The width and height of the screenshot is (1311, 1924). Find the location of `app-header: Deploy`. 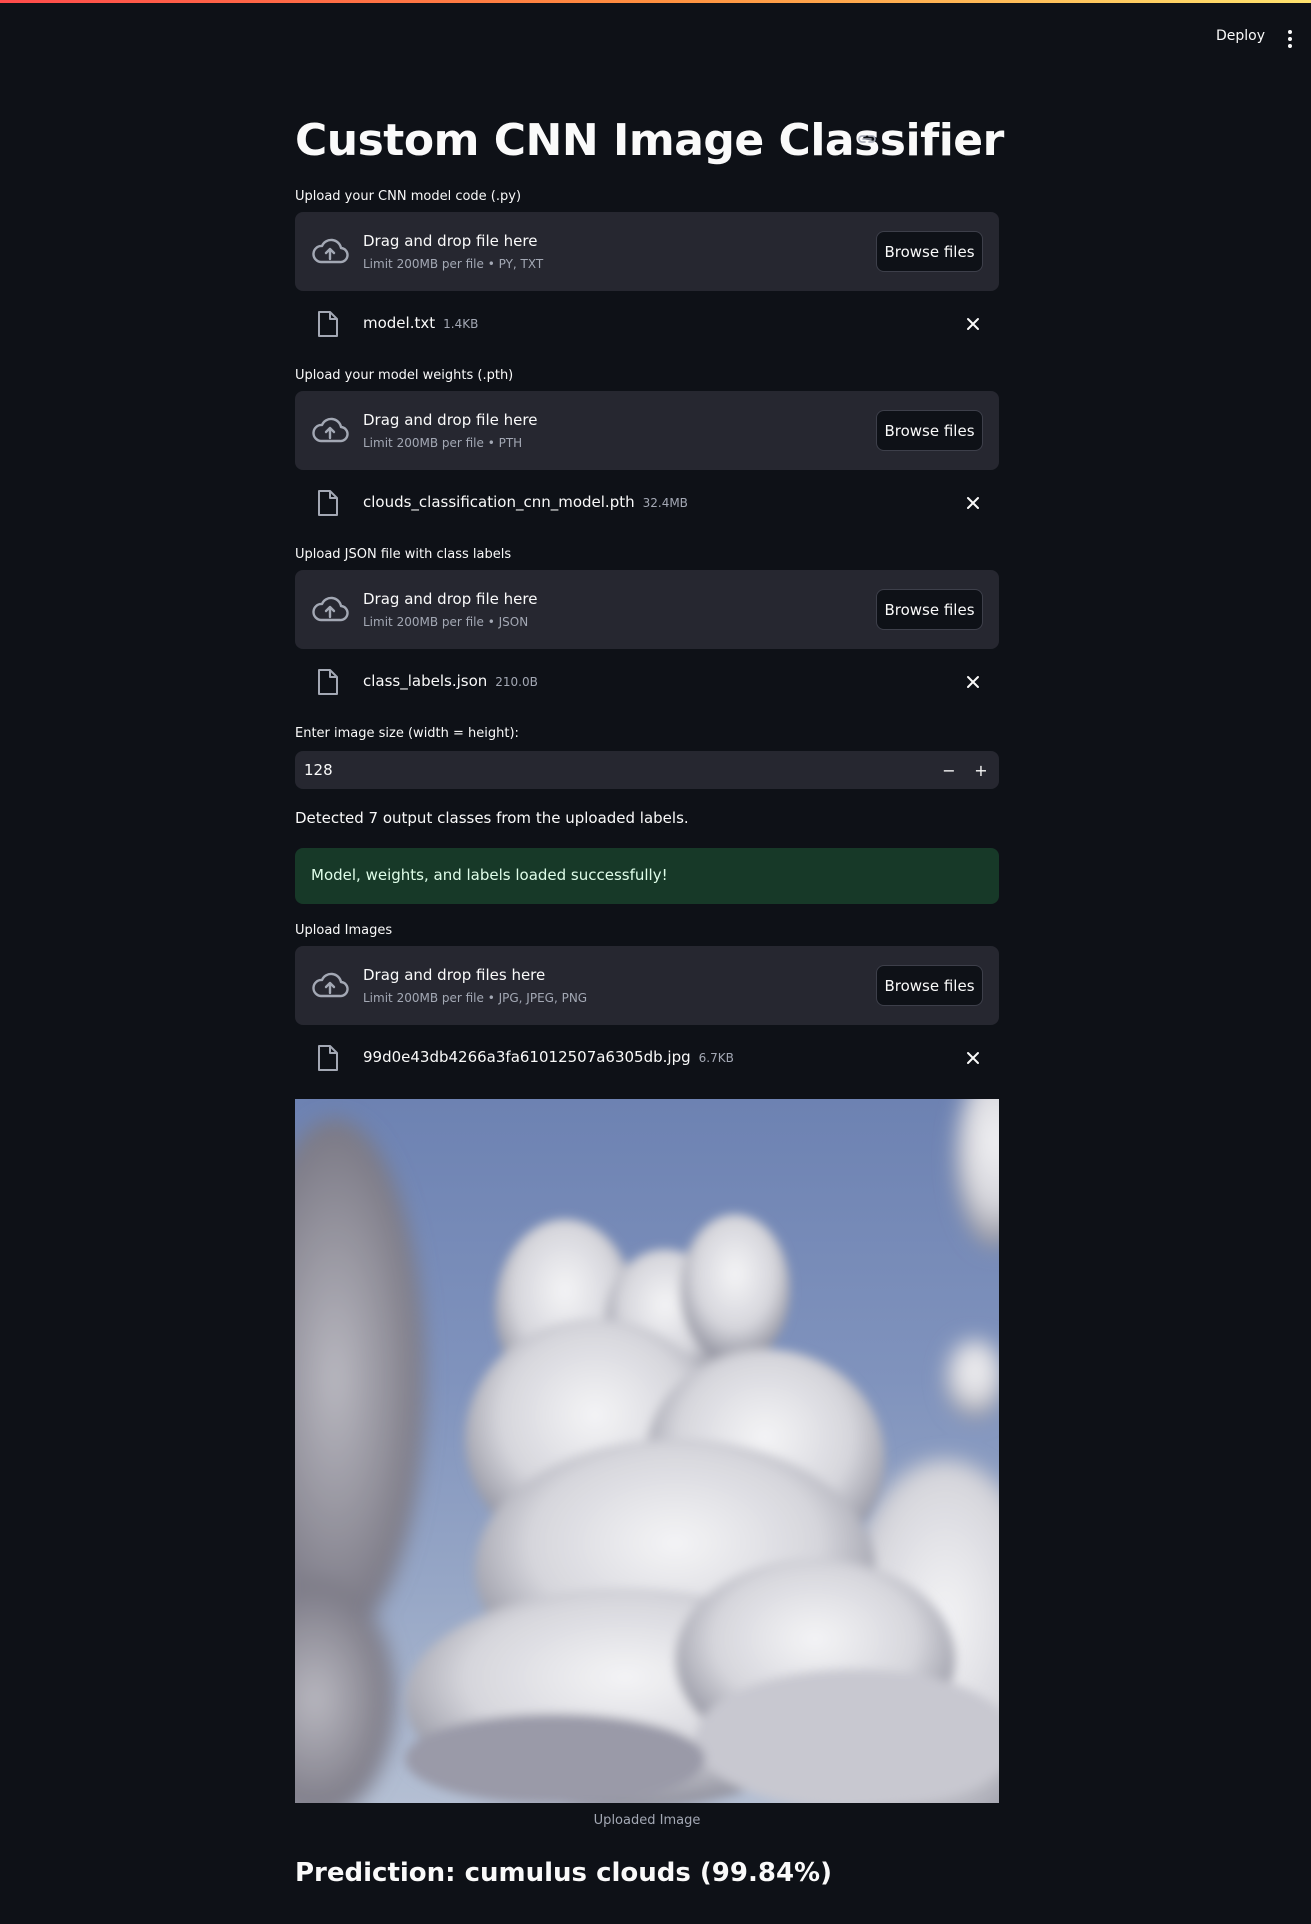

app-header: Deploy is located at coordinates (655, 37).